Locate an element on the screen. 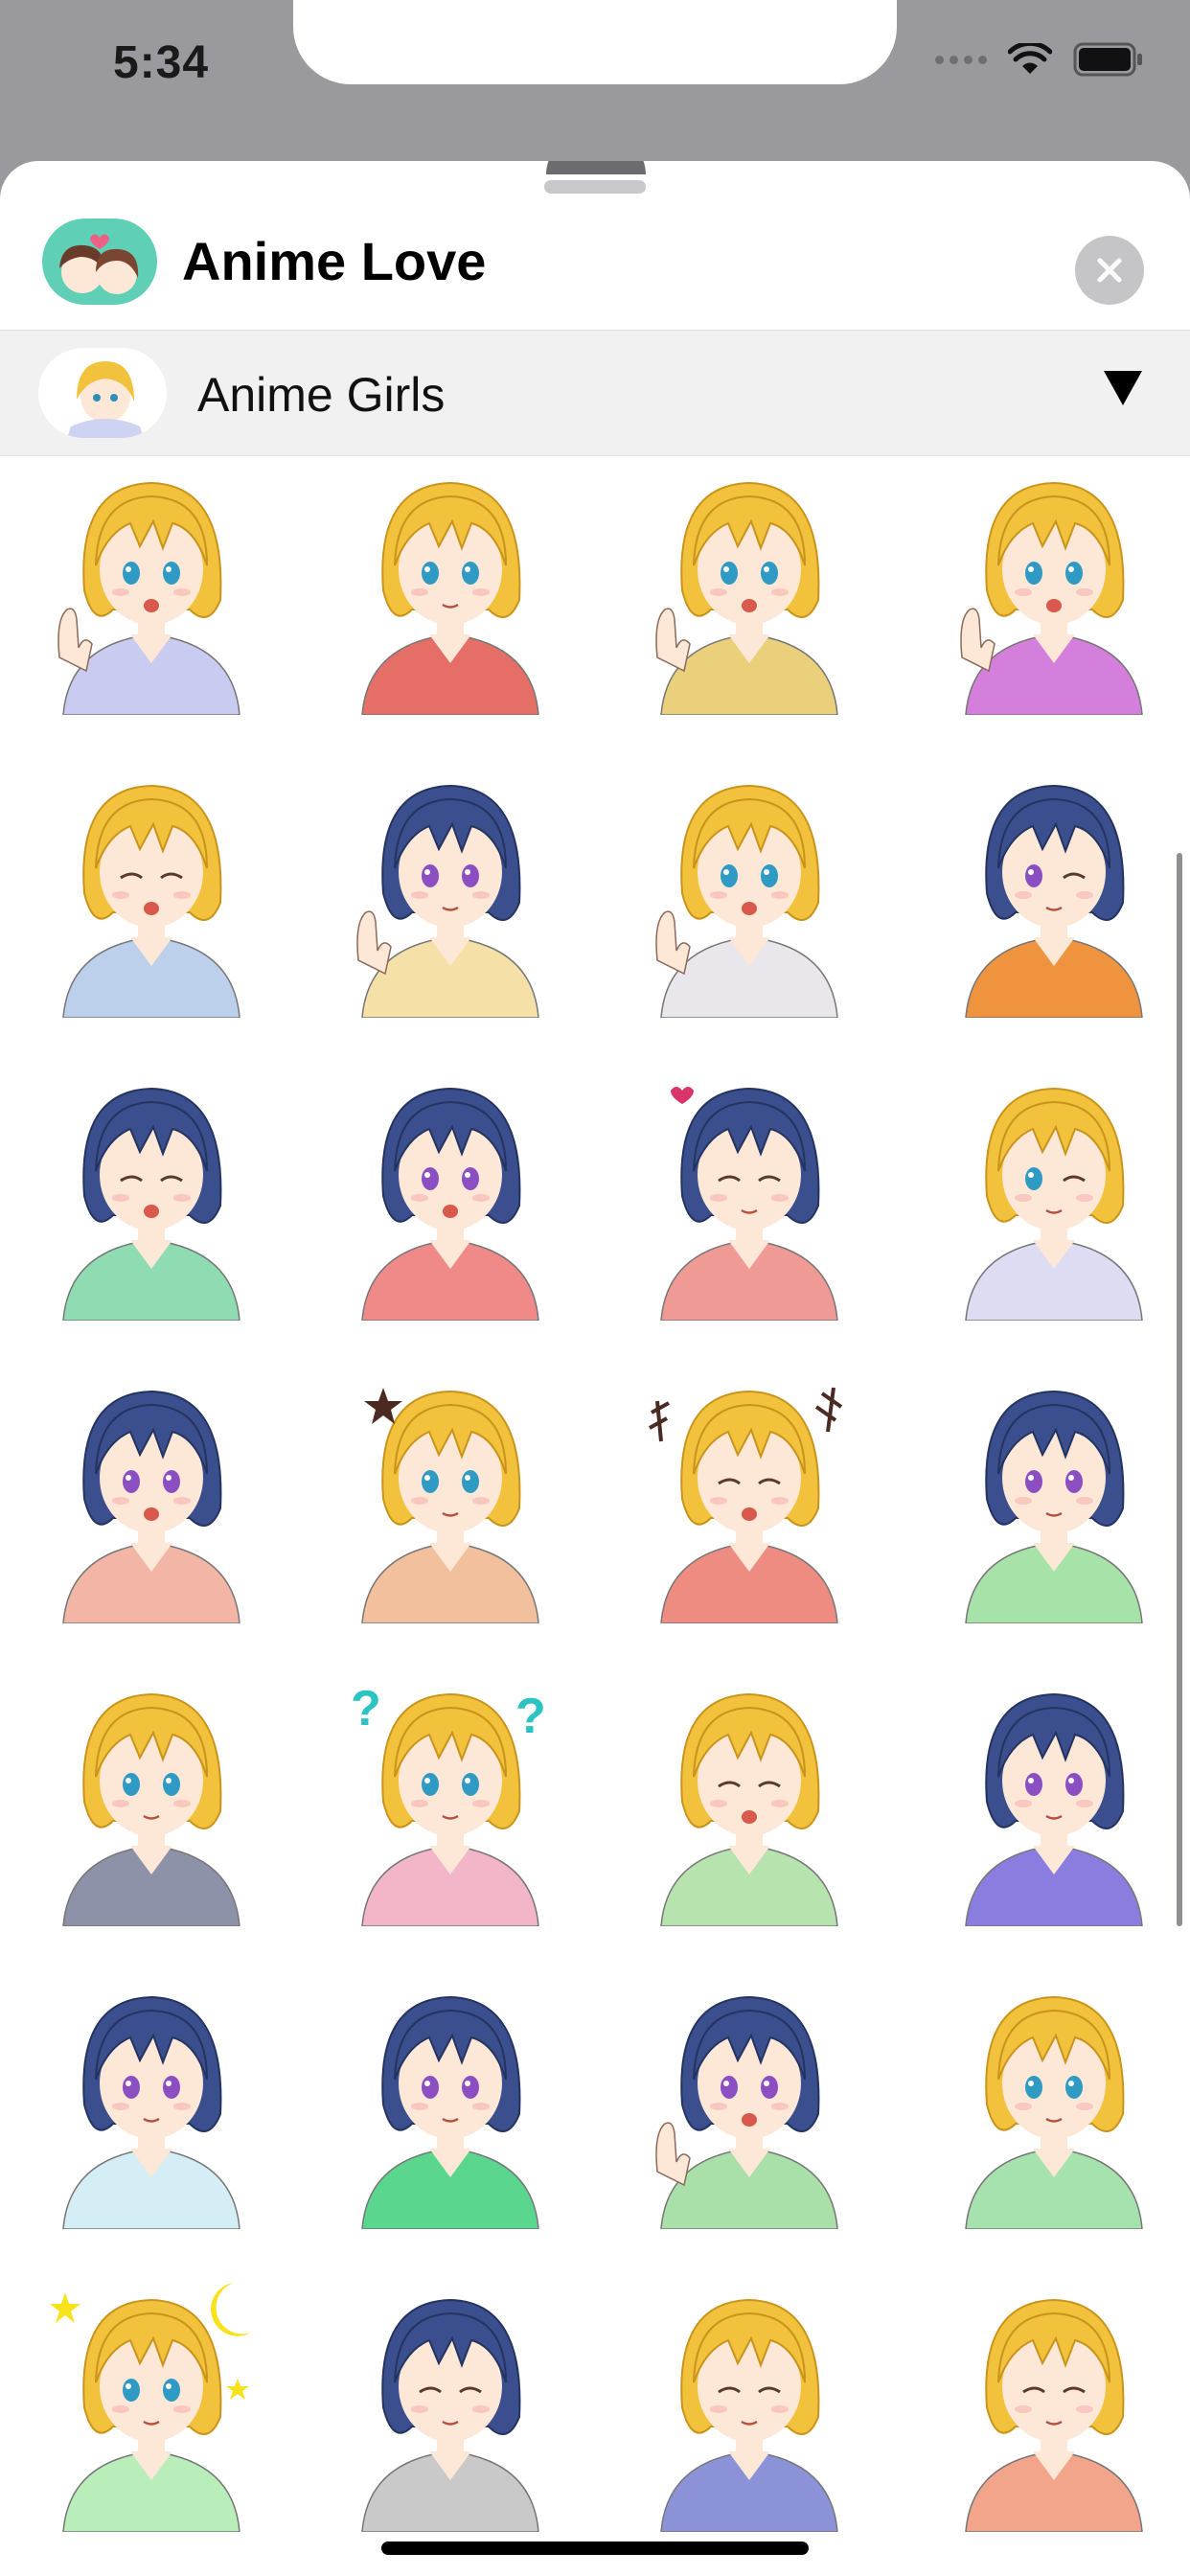 The image size is (1190, 2576). status-bar: 5:34 is located at coordinates (595, 76).